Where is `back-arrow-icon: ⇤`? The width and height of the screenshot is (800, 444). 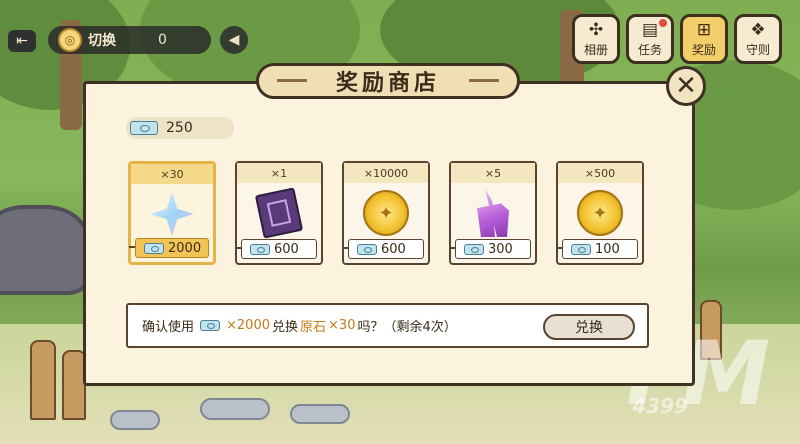 back-arrow-icon: ⇤ is located at coordinates (22, 41).